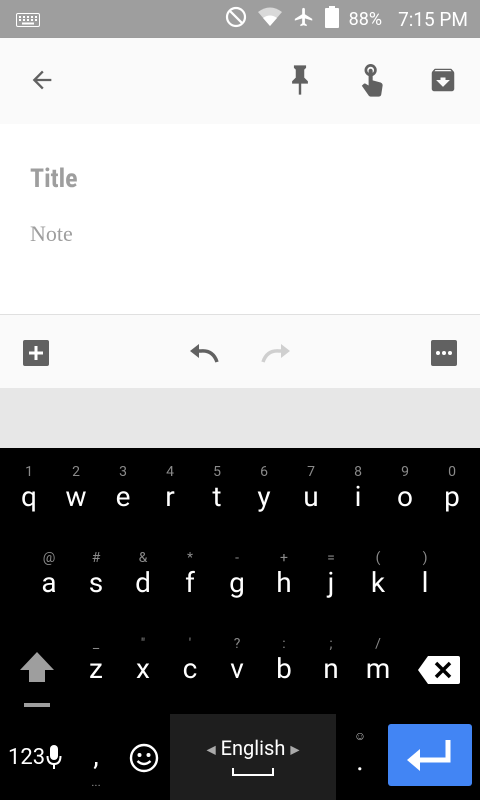 This screenshot has width=480, height=800. I want to click on backspace-icon, so click(439, 670).